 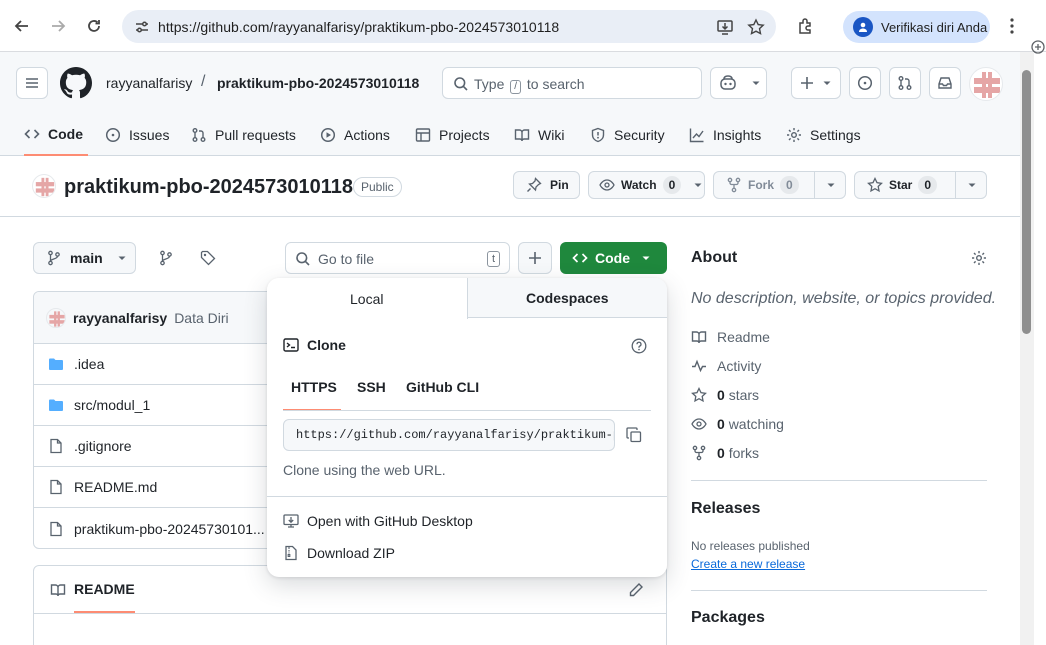 I want to click on pin-button: Pin, so click(x=546, y=185).